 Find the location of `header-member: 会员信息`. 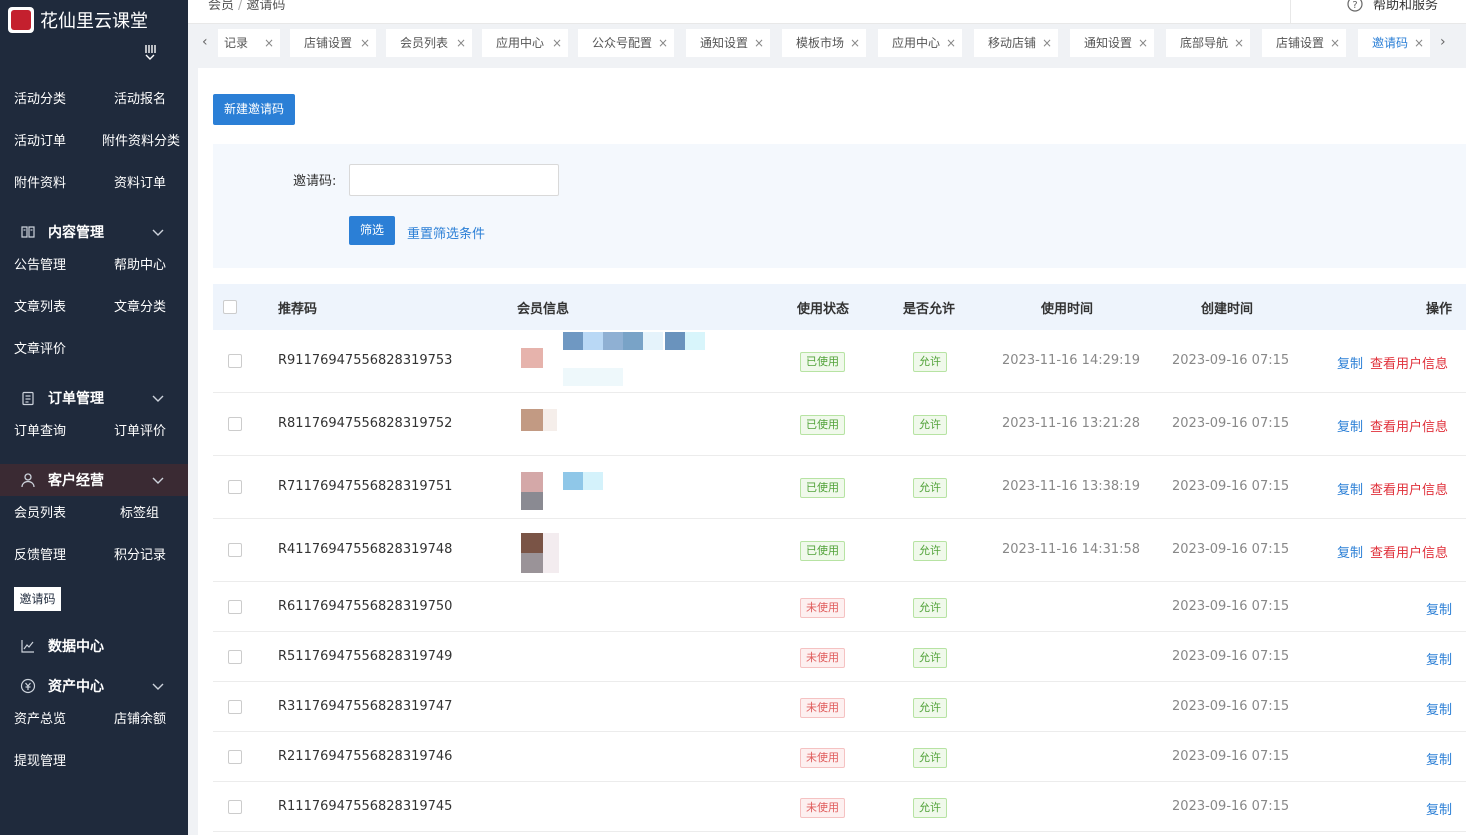

header-member: 会员信息 is located at coordinates (543, 309).